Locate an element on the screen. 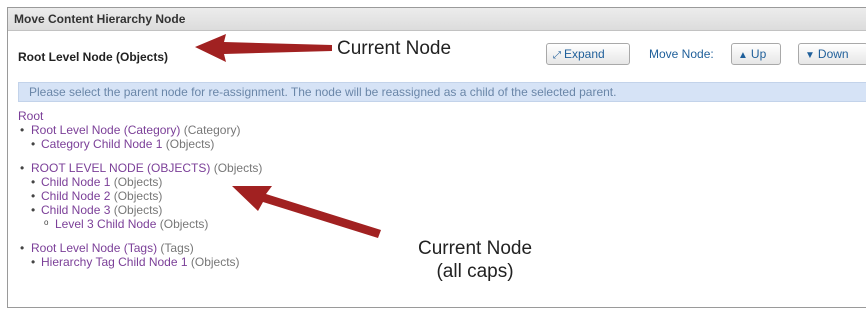  tree-node-link: Child Node 2 is located at coordinates (75, 196).